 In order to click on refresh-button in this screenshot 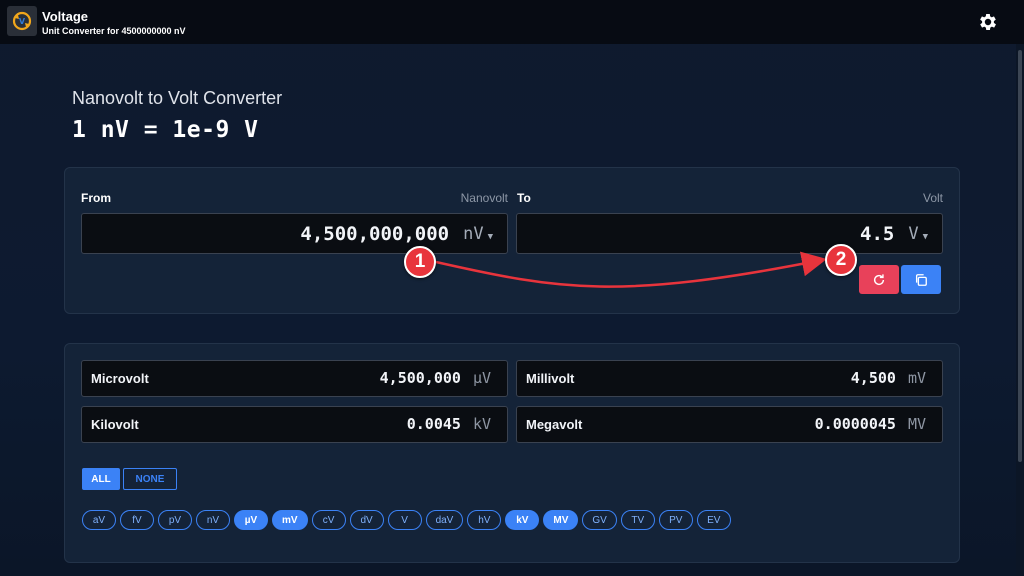, I will do `click(879, 279)`.